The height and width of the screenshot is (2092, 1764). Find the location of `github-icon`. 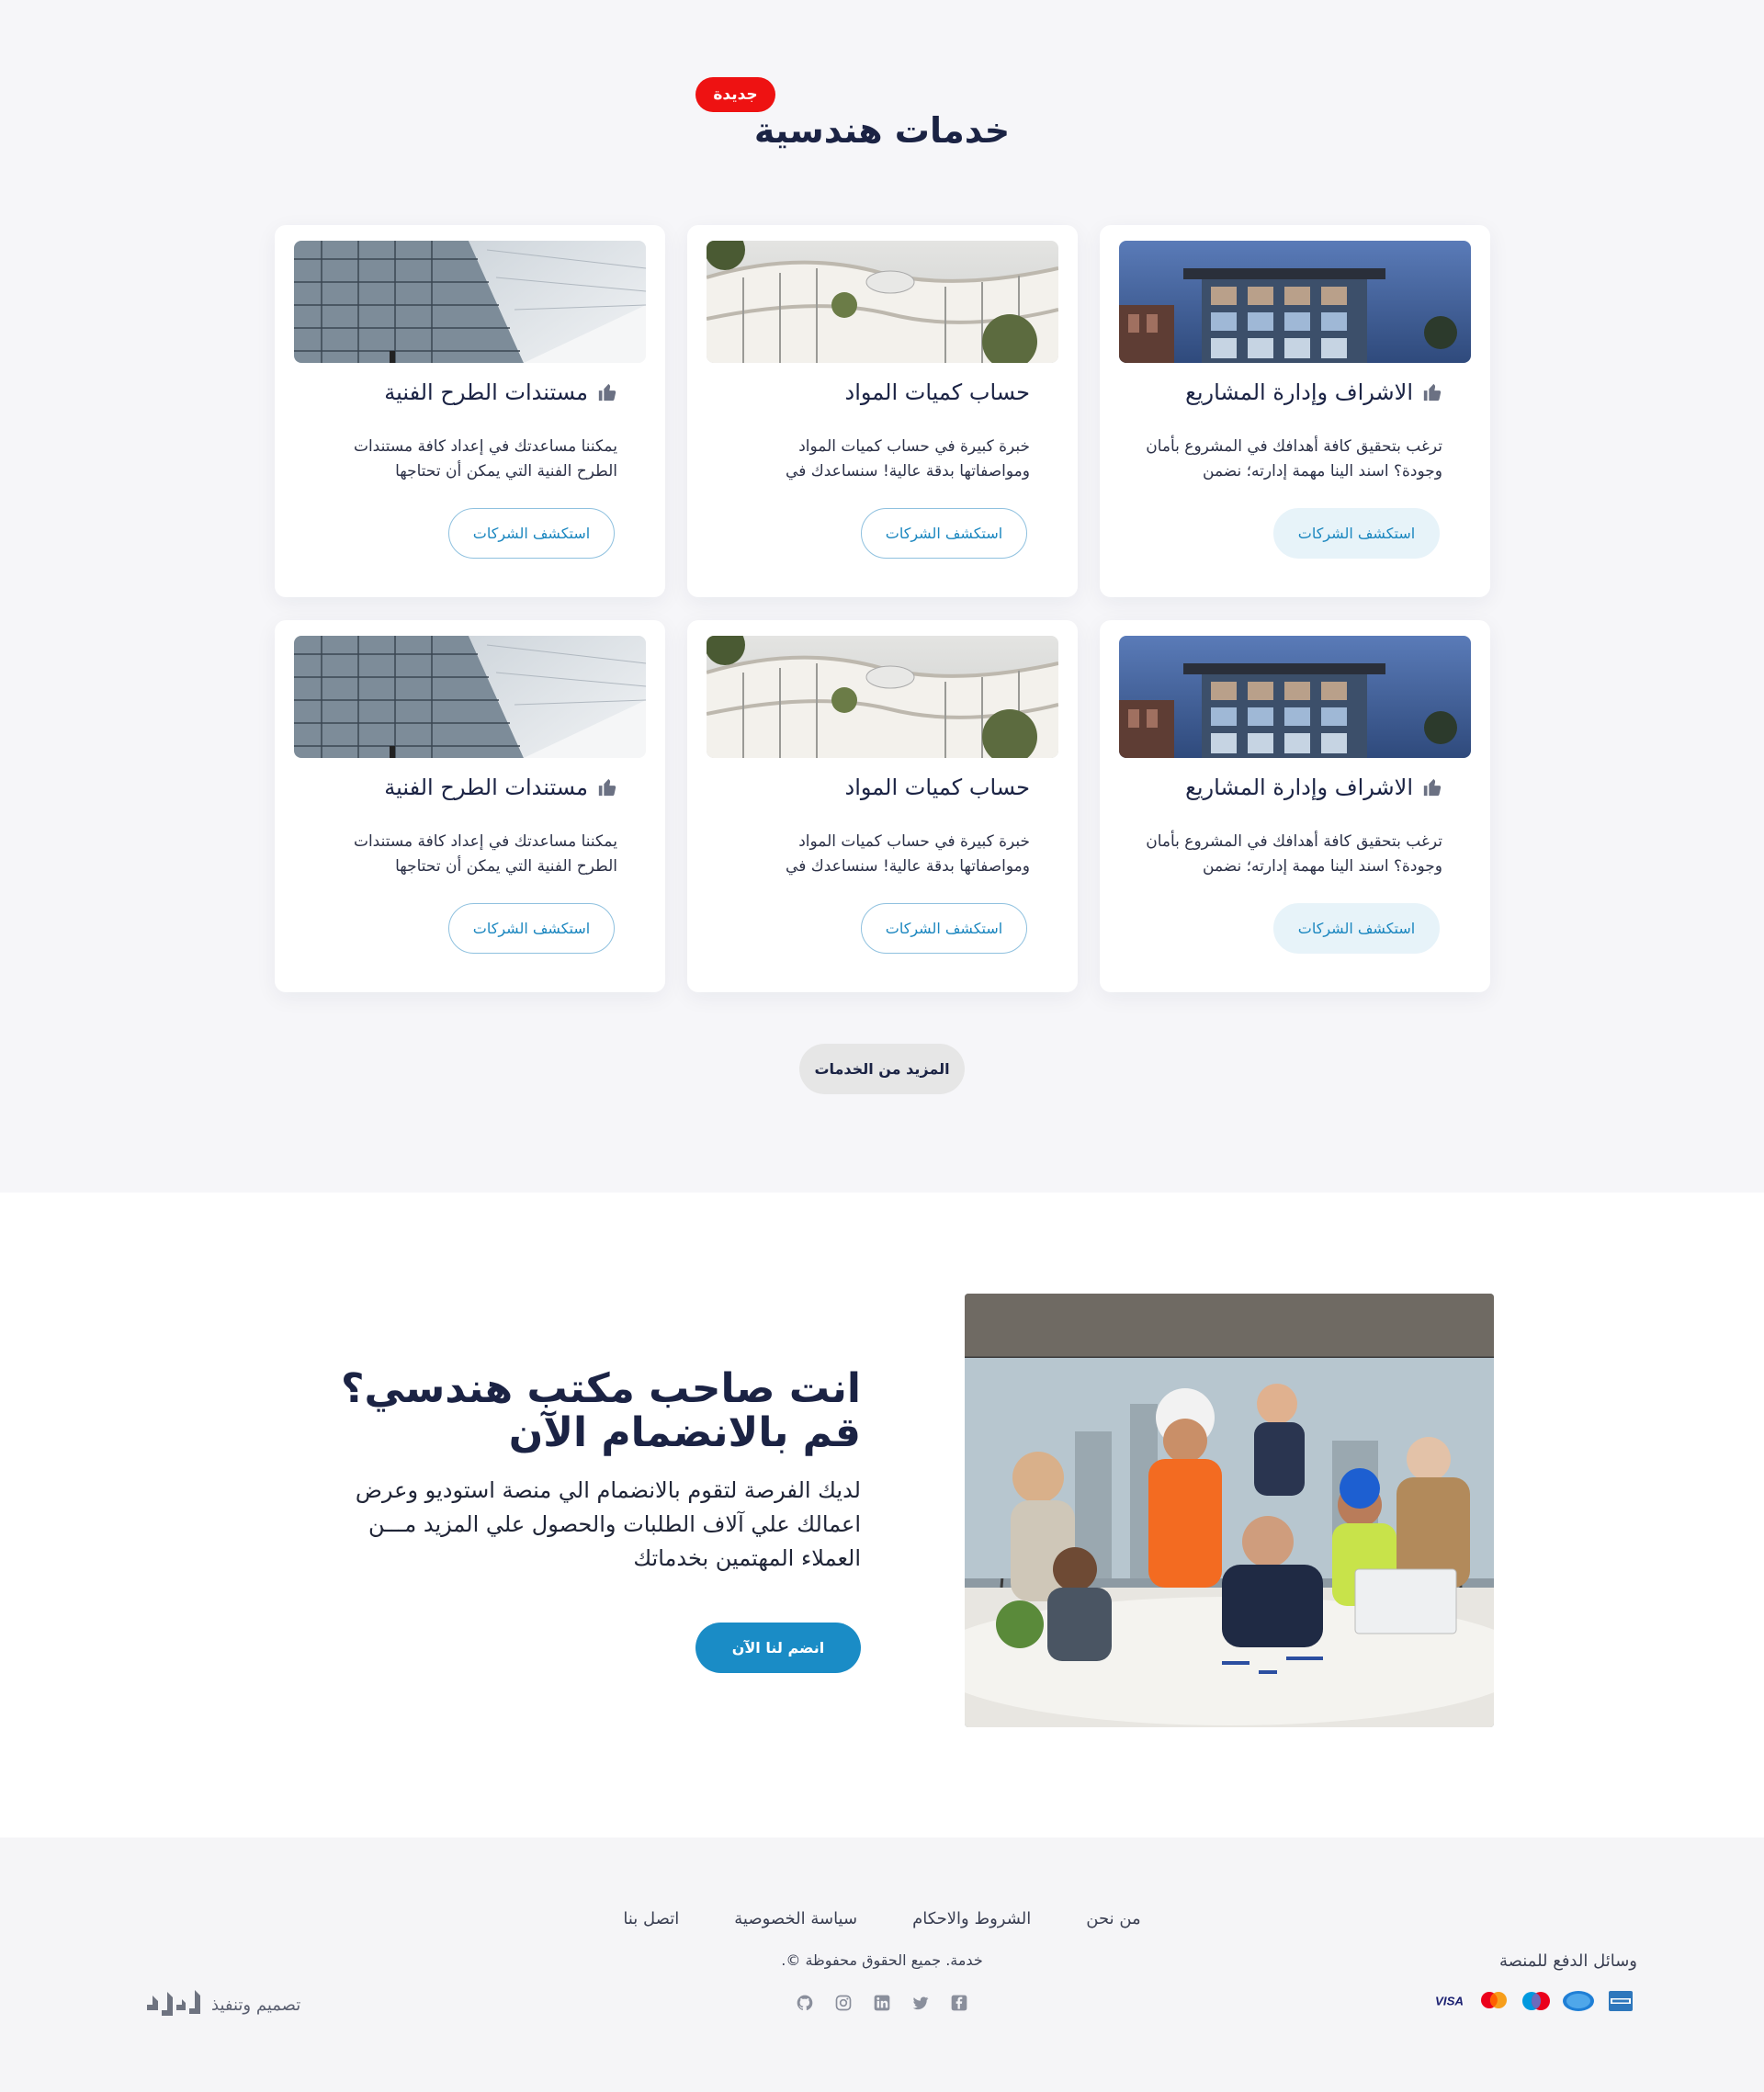

github-icon is located at coordinates (805, 2003).